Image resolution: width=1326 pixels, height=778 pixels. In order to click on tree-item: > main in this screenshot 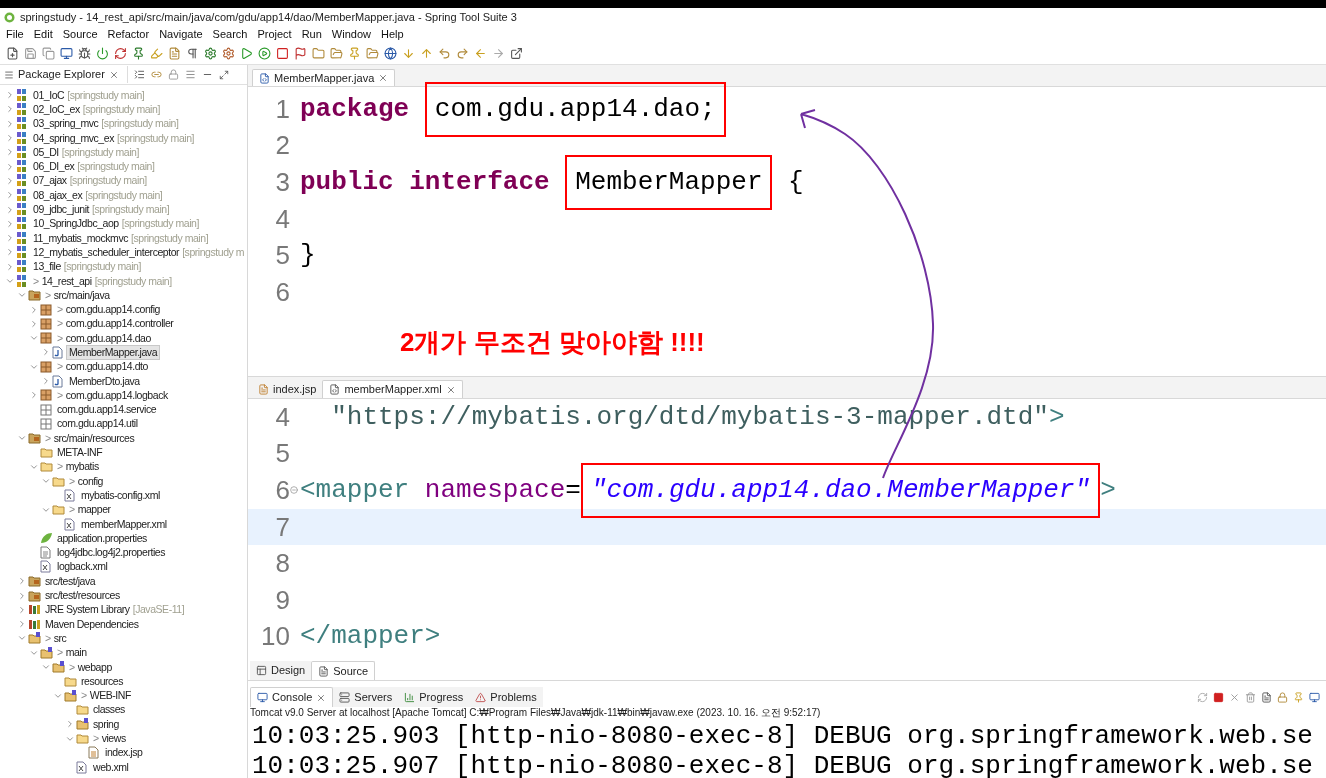, I will do `click(72, 653)`.